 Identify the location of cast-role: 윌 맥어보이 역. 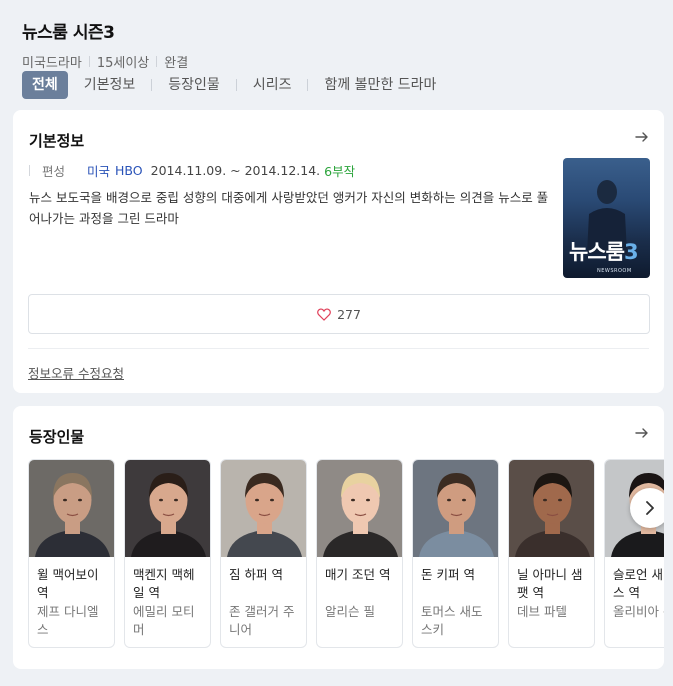
(71, 580).